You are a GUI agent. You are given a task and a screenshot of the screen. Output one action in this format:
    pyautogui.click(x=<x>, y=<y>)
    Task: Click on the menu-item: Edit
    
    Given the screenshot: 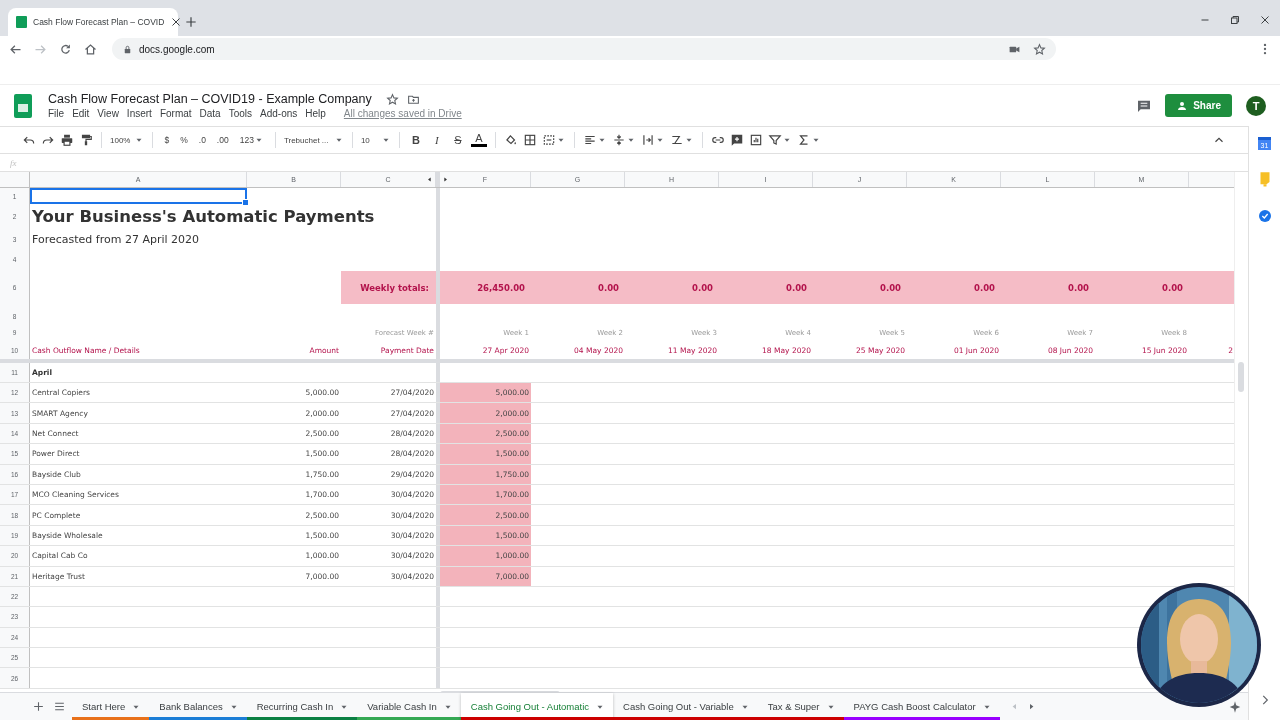 What is the action you would take?
    pyautogui.click(x=81, y=113)
    